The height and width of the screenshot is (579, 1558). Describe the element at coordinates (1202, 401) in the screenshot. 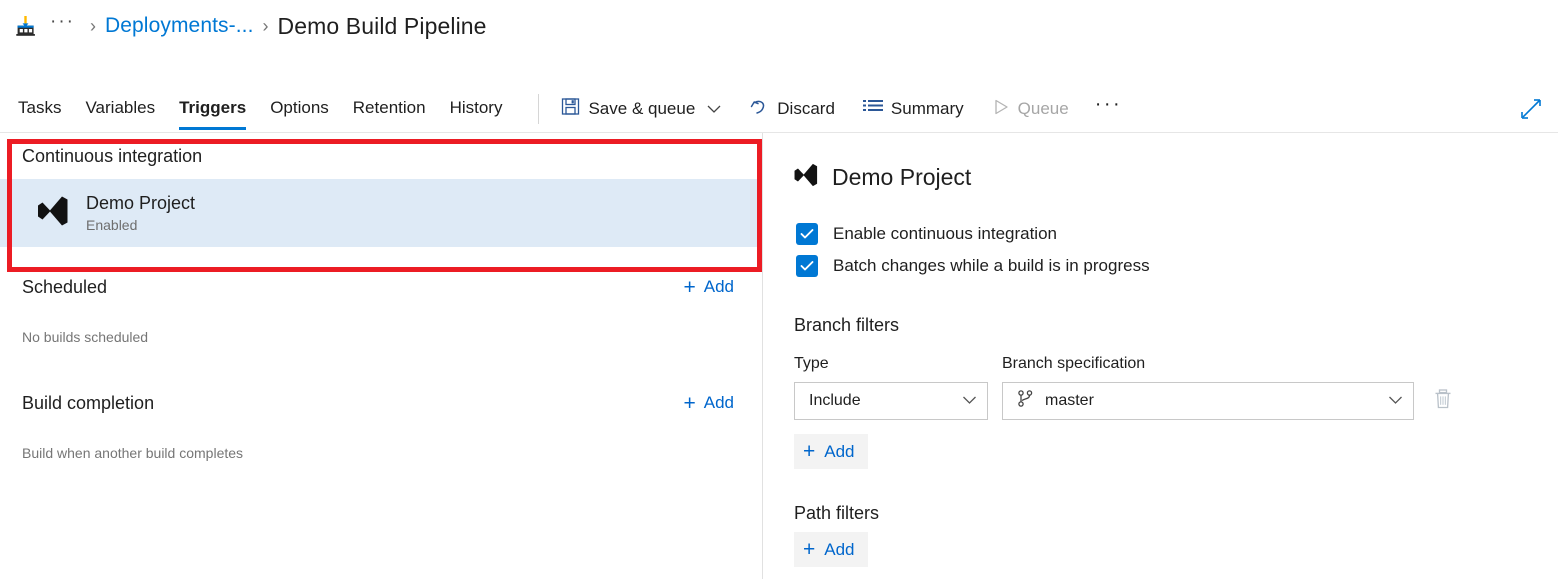

I see `branch-specification-value-wrap: master` at that location.